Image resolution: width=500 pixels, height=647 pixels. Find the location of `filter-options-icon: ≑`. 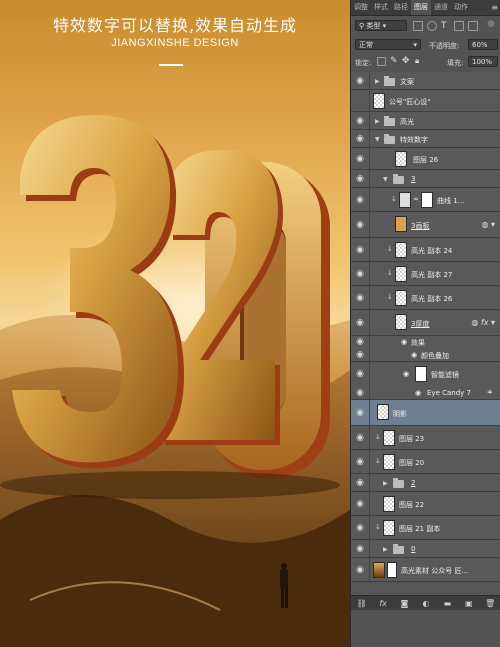

filter-options-icon: ≑ is located at coordinates (490, 392).